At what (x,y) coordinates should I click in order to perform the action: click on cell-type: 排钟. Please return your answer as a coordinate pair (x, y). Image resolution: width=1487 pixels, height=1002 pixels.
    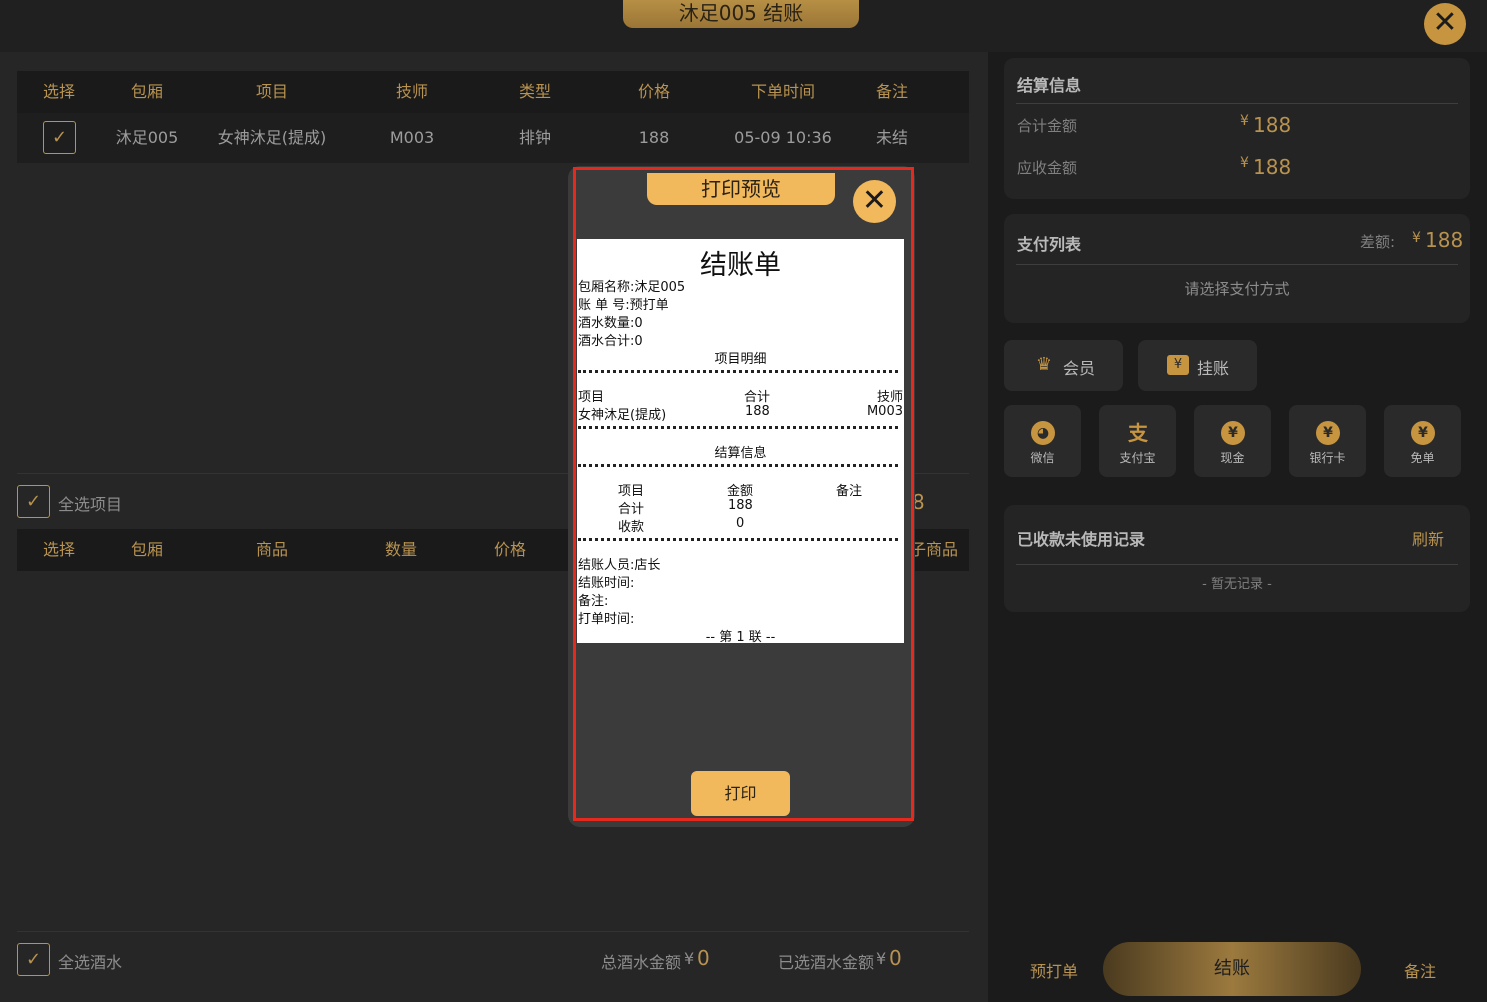
    Looking at the image, I should click on (534, 137).